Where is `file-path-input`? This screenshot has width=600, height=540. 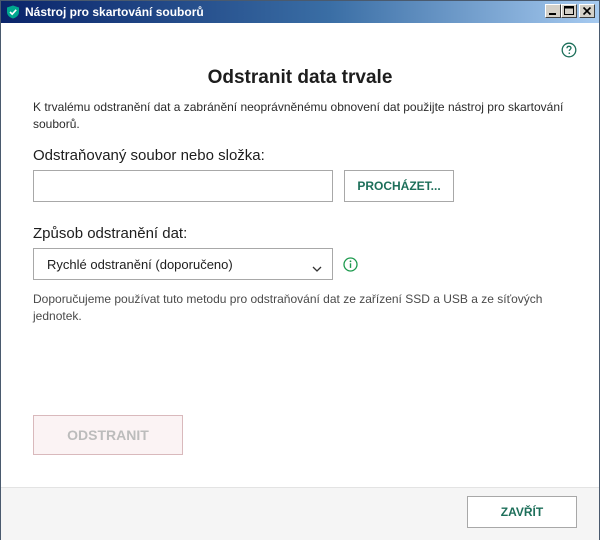
file-path-input is located at coordinates (183, 186).